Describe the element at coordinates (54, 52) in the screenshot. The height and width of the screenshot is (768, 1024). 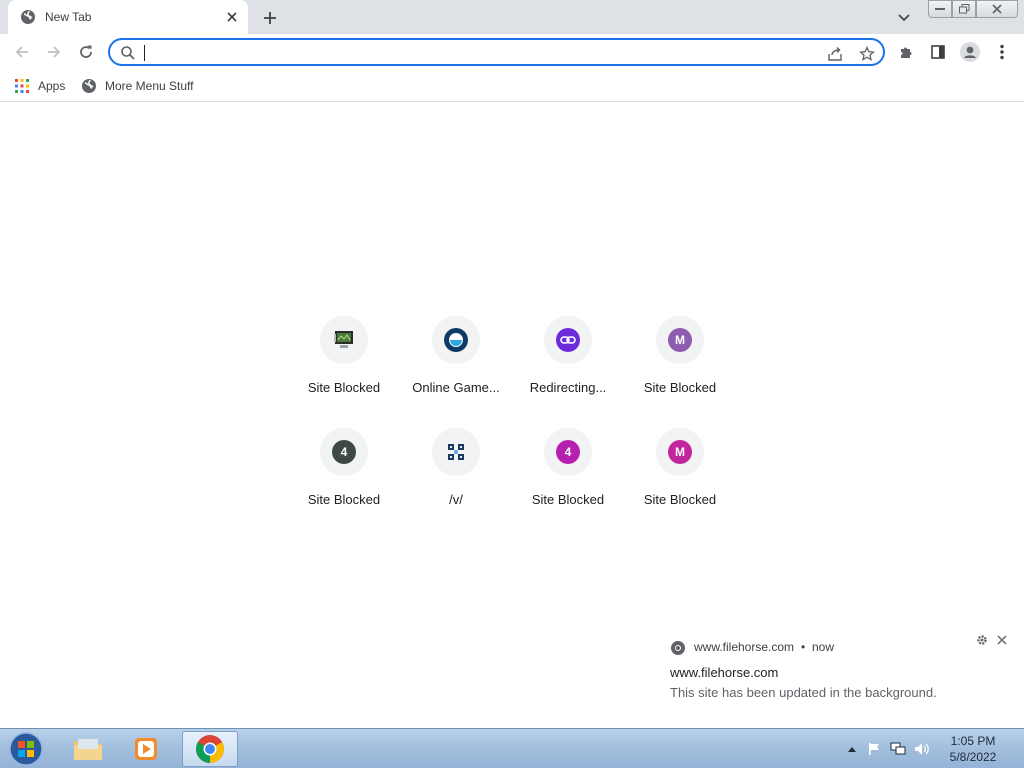
I see `forward-button` at that location.